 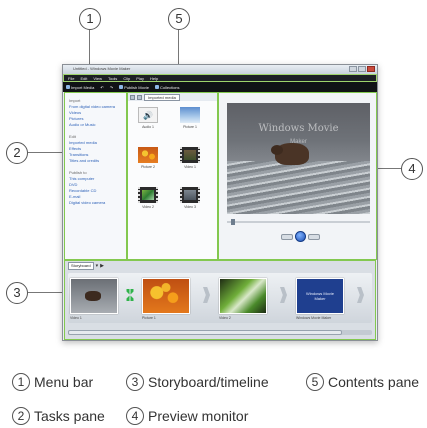 I want to click on storyboard-clip: Video 2, so click(x=244, y=299).